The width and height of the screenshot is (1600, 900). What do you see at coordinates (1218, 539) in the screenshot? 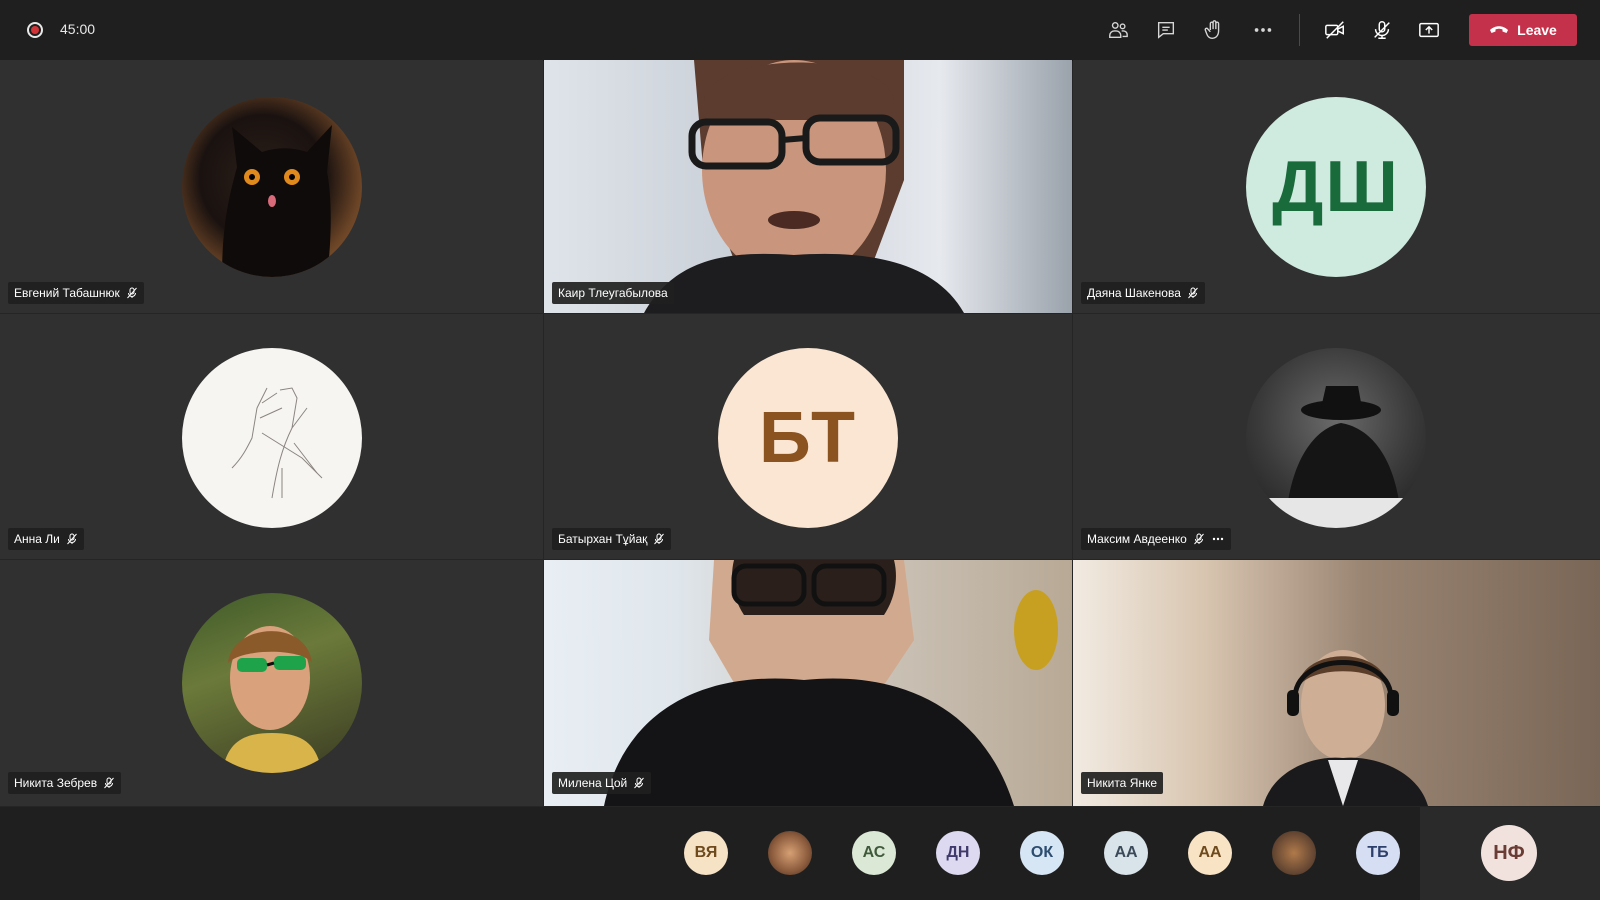
I see `more-options-icon` at bounding box center [1218, 539].